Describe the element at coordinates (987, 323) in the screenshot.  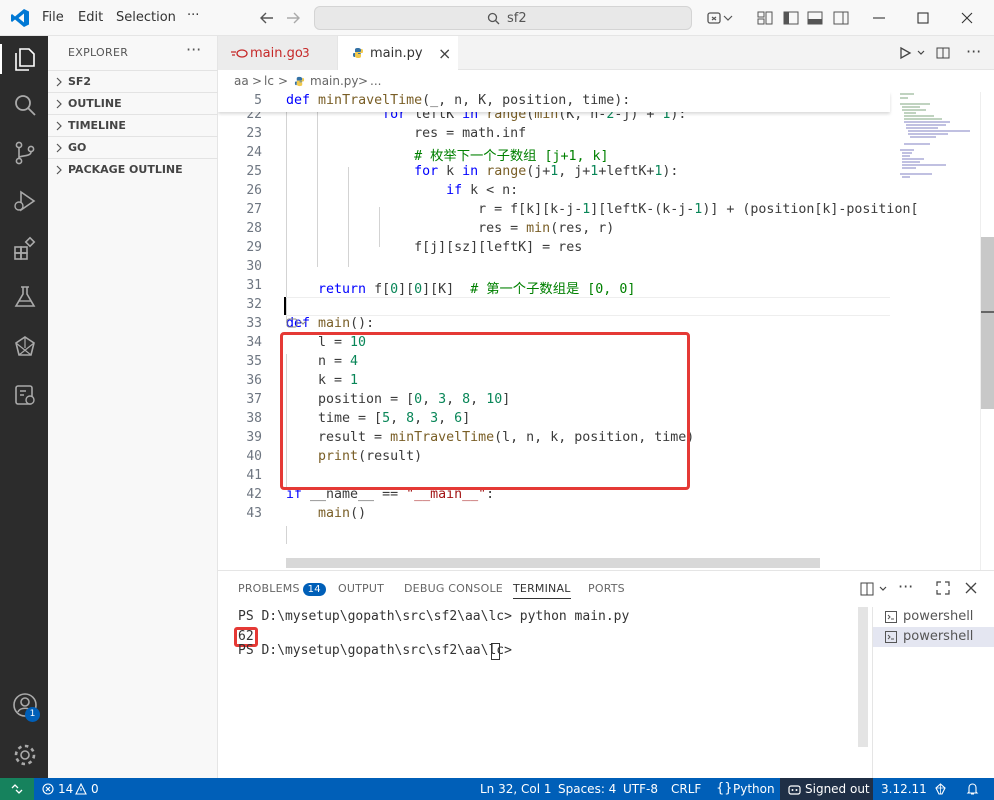
I see `scrollbar-thumb` at that location.